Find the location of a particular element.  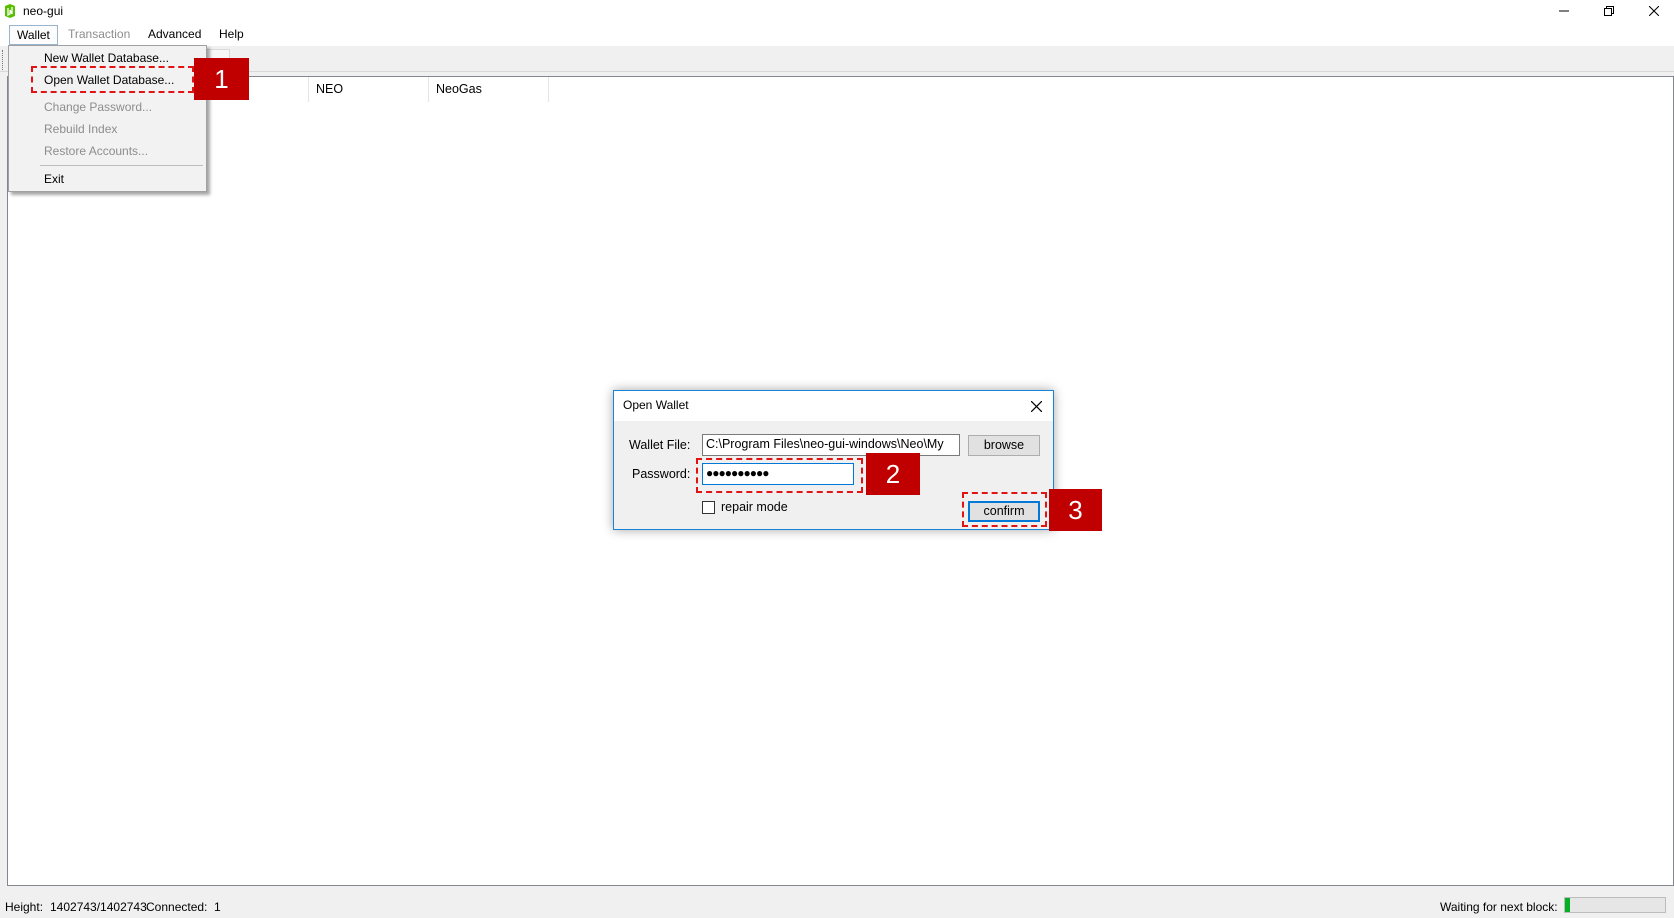

restore-icon is located at coordinates (1608, 11).